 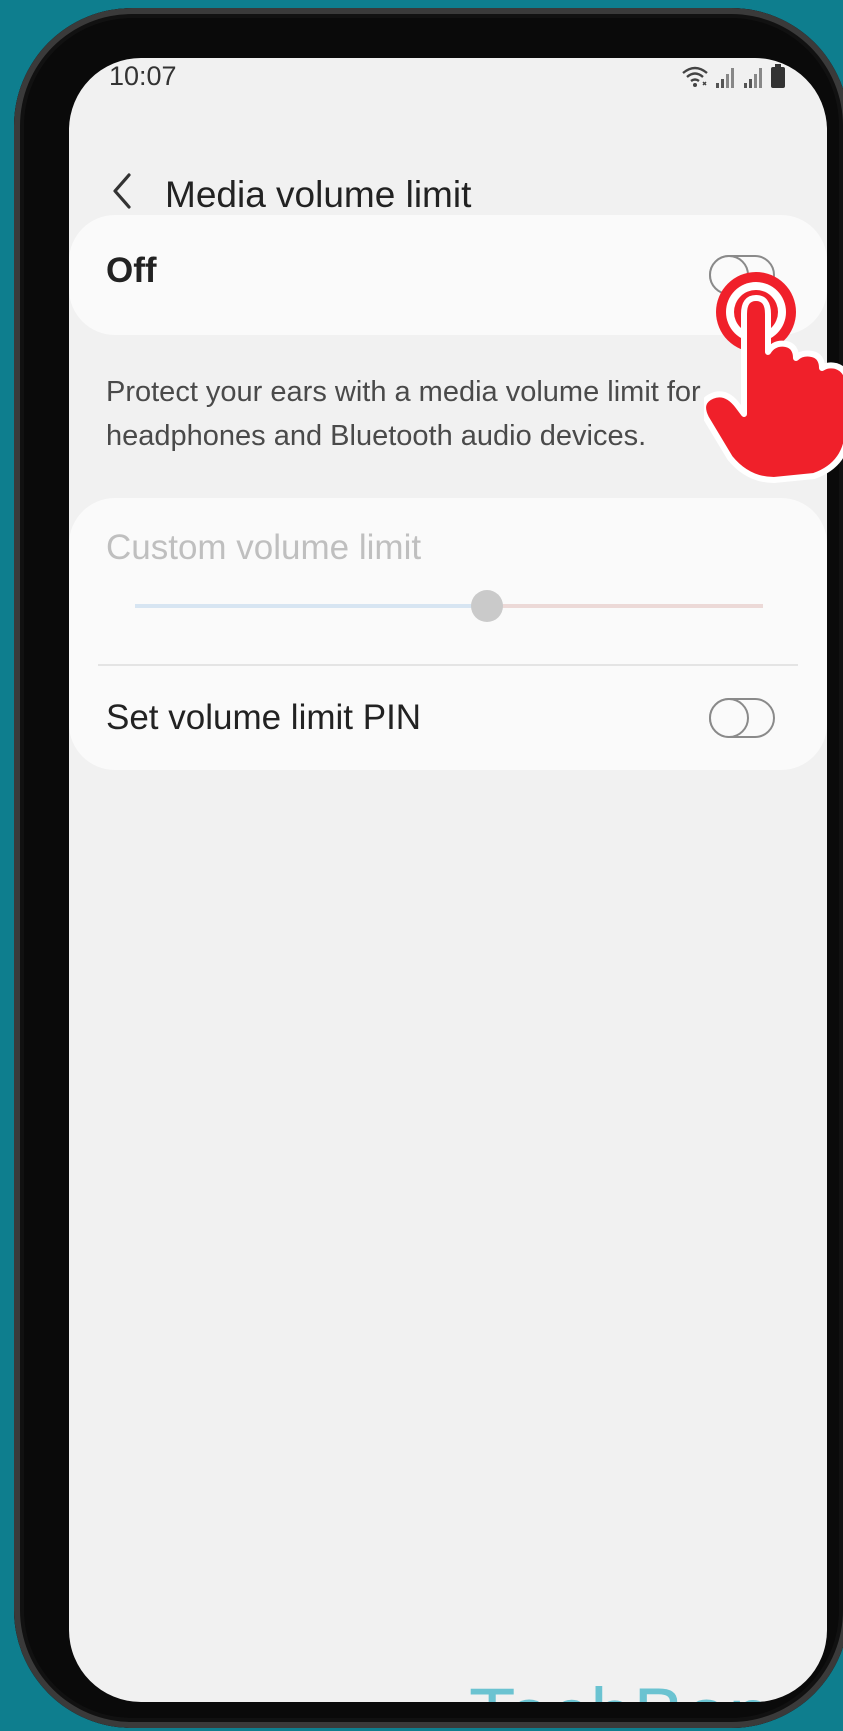 I want to click on tap-hand-icon, so click(x=773, y=377).